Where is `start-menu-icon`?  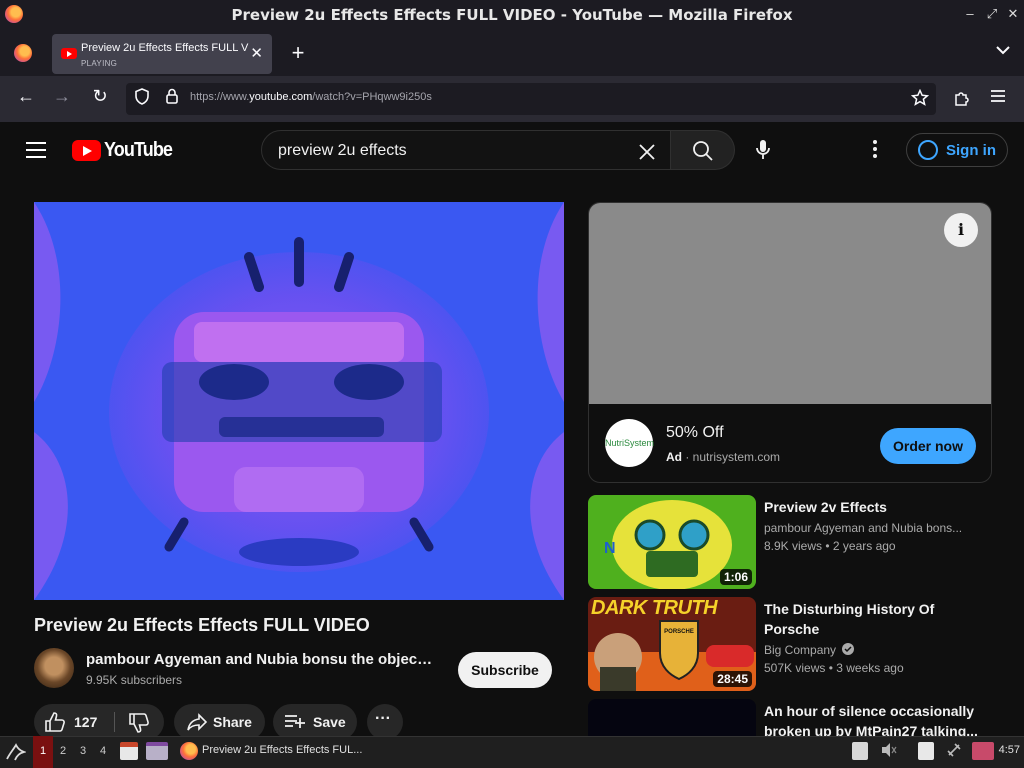
start-menu-icon is located at coordinates (16, 754).